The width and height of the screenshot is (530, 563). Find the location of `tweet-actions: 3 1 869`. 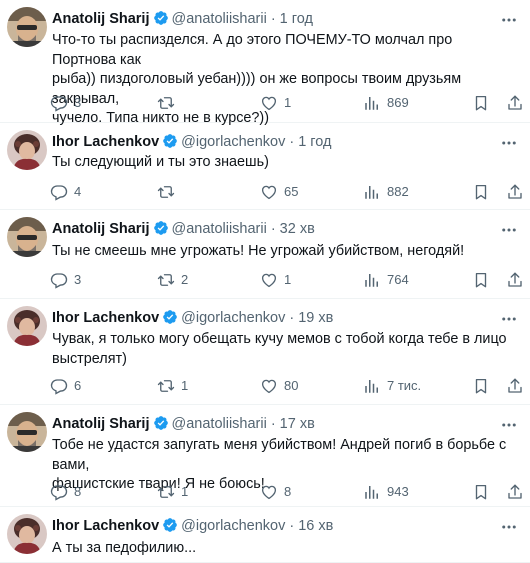

tweet-actions: 3 1 869 is located at coordinates (285, 103).